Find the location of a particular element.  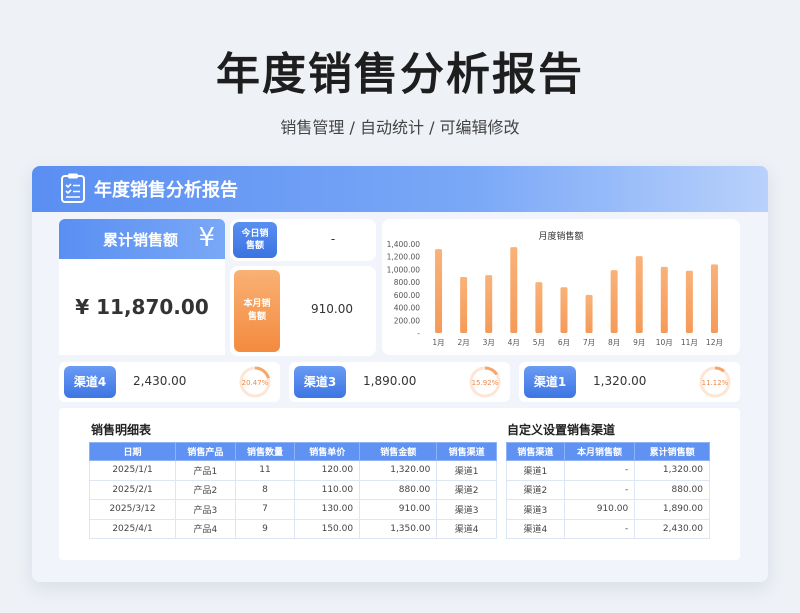

channel-value: 2,430.00 is located at coordinates (160, 381).